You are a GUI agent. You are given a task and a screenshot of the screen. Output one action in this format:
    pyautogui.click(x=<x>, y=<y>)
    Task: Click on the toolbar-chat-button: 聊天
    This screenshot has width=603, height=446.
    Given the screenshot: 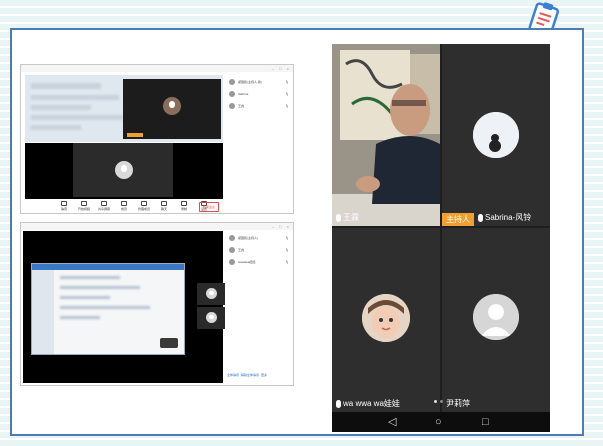 What is the action you would take?
    pyautogui.click(x=164, y=206)
    